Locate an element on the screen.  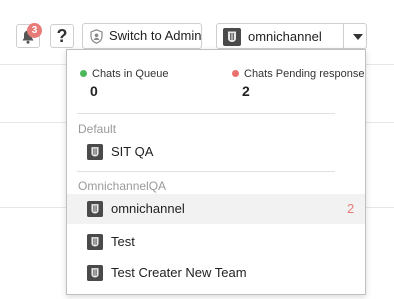
pending-count: 2 is located at coordinates (351, 208).